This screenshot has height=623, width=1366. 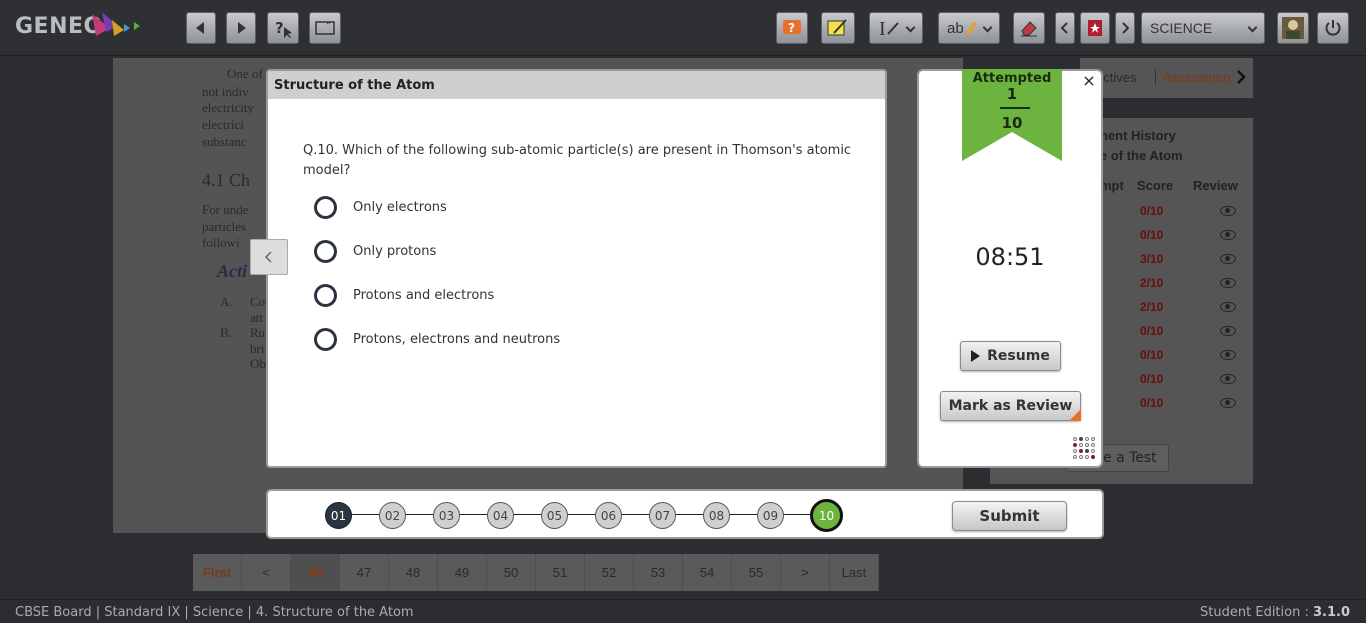 I want to click on quote-button: ”, so click(x=325, y=28).